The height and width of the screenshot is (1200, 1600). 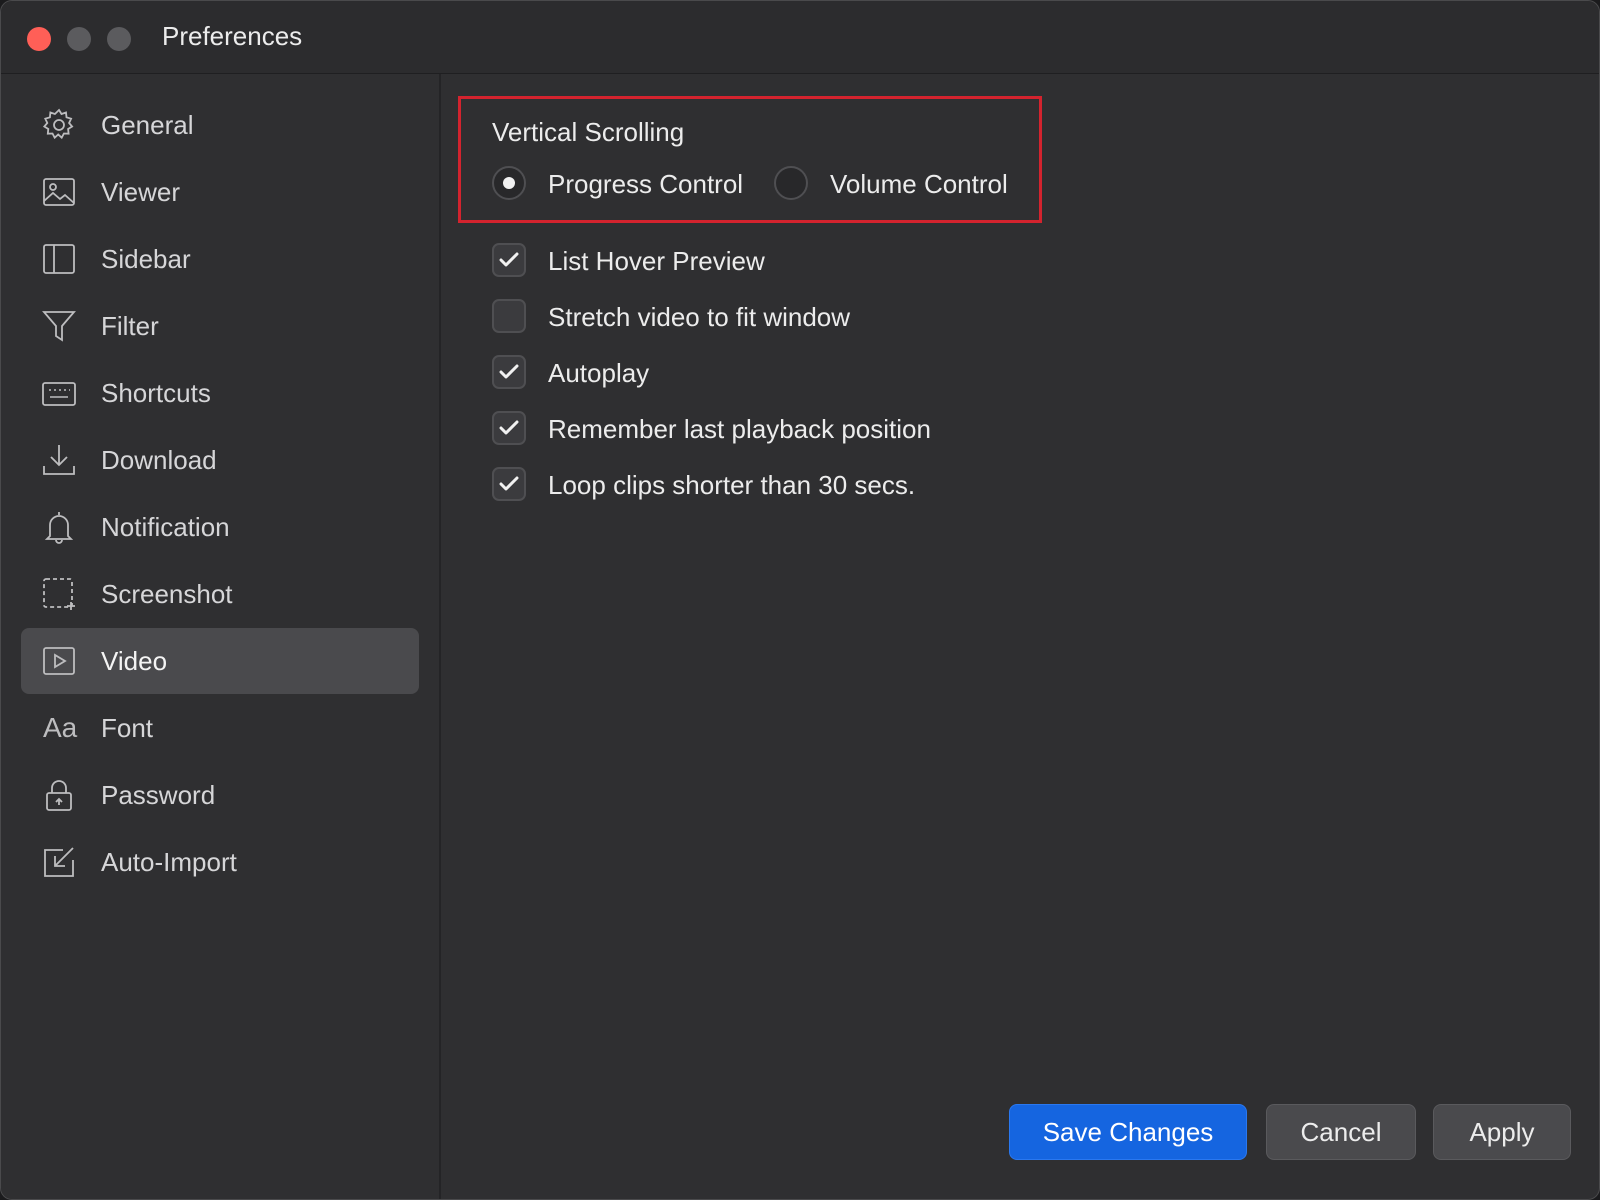 I want to click on sidebar-item-label: Font, so click(x=127, y=728).